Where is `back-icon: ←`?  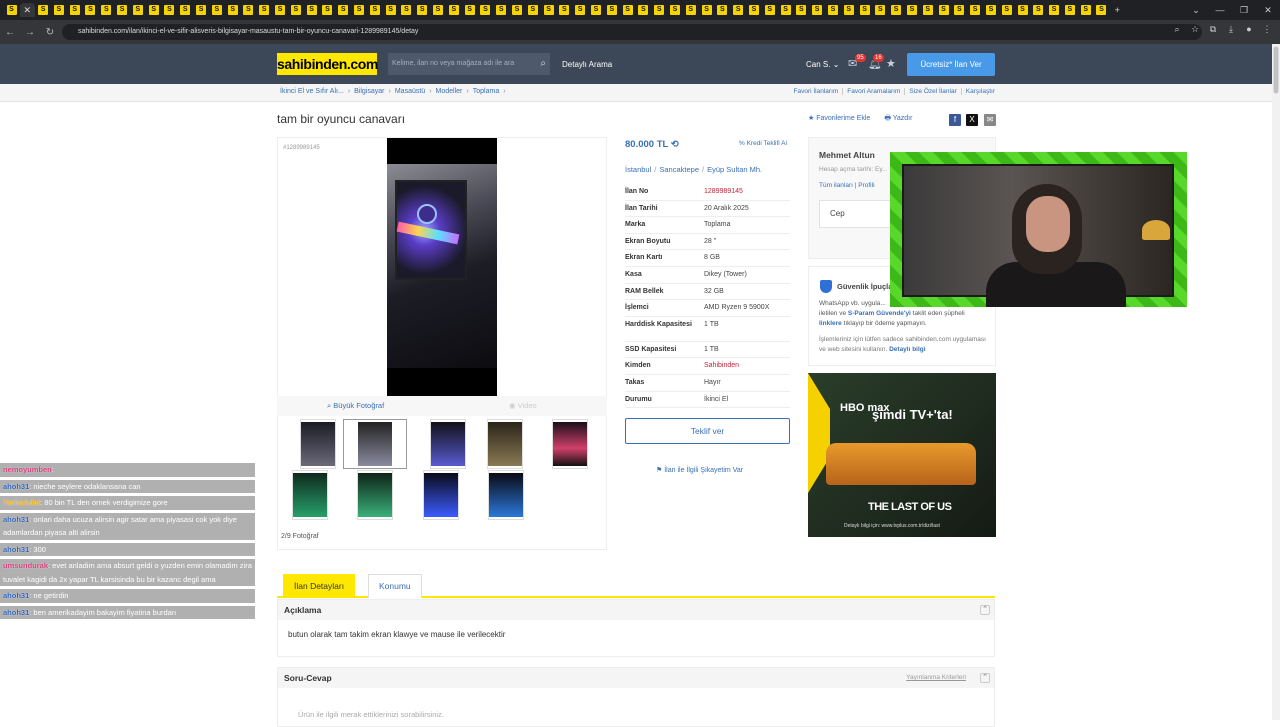 back-icon: ← is located at coordinates (10, 32).